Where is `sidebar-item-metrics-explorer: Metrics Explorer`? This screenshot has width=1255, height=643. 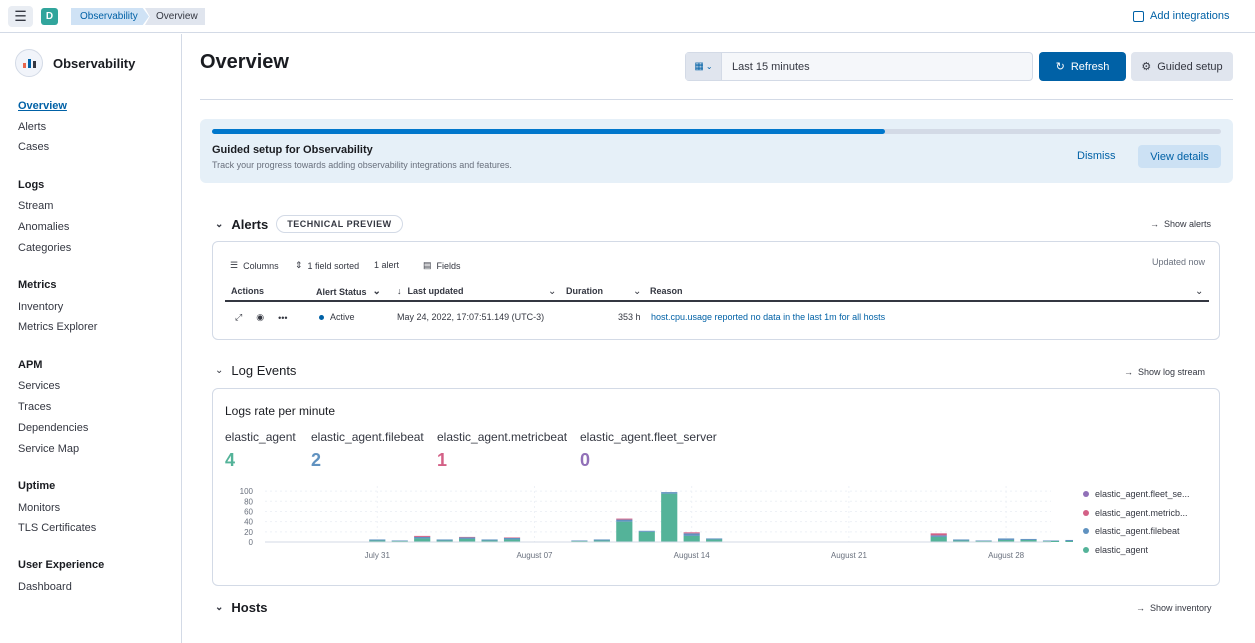
sidebar-item-metrics-explorer: Metrics Explorer is located at coordinates (57, 327).